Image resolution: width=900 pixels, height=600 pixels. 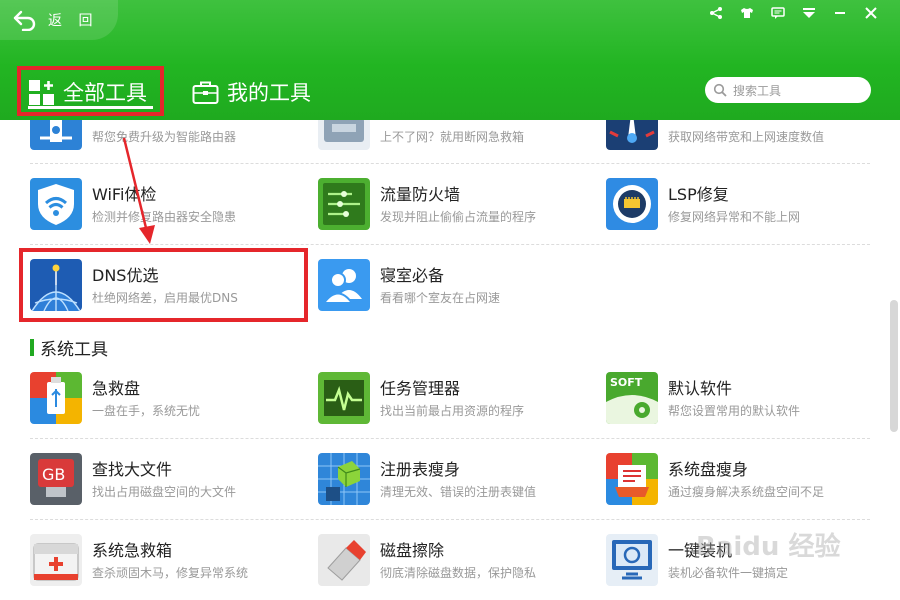 What do you see at coordinates (205, 92) in the screenshot?
I see `toolbox-icon` at bounding box center [205, 92].